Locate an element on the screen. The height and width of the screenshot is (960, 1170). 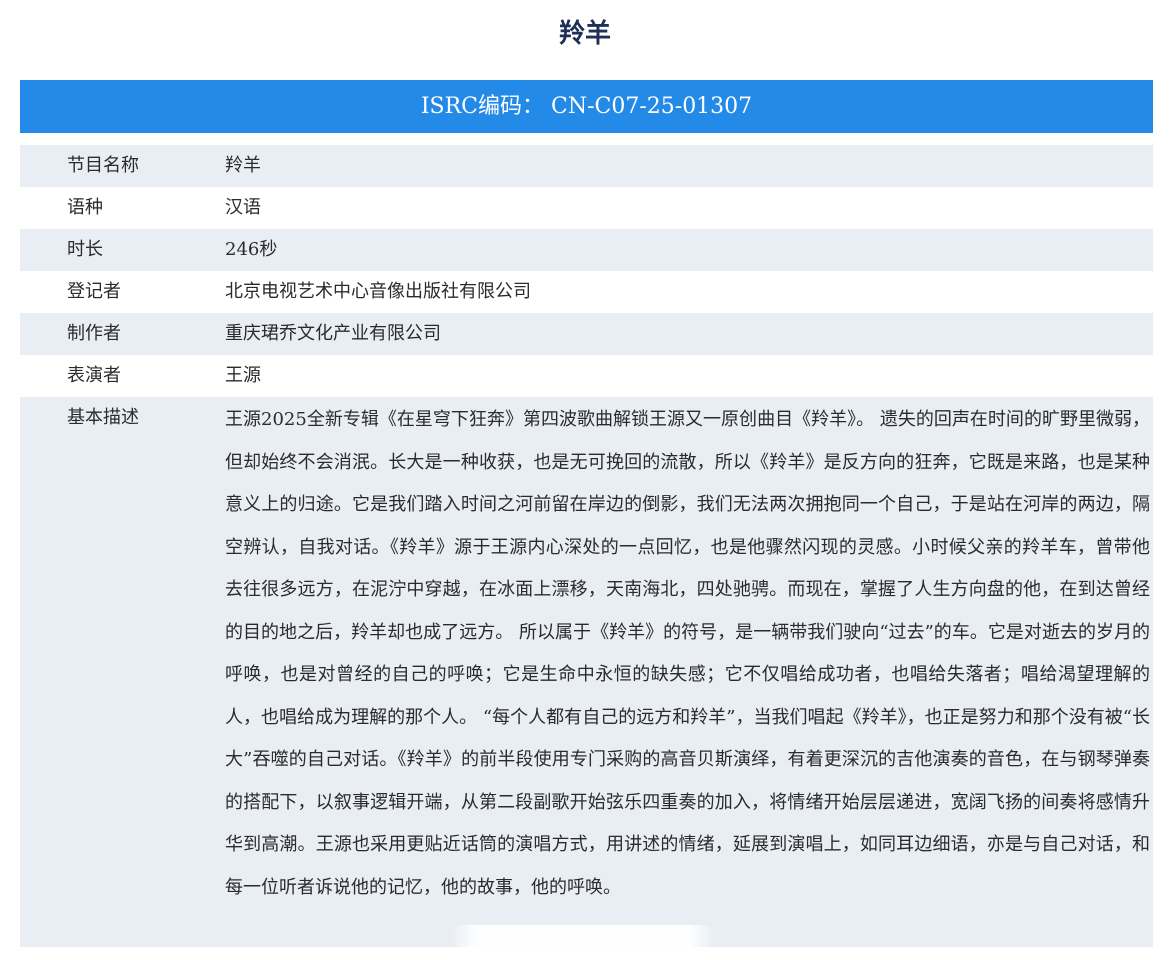
table-row-producer: 制作者 重庆珺乔文化产业有限公司 is located at coordinates (586, 334).